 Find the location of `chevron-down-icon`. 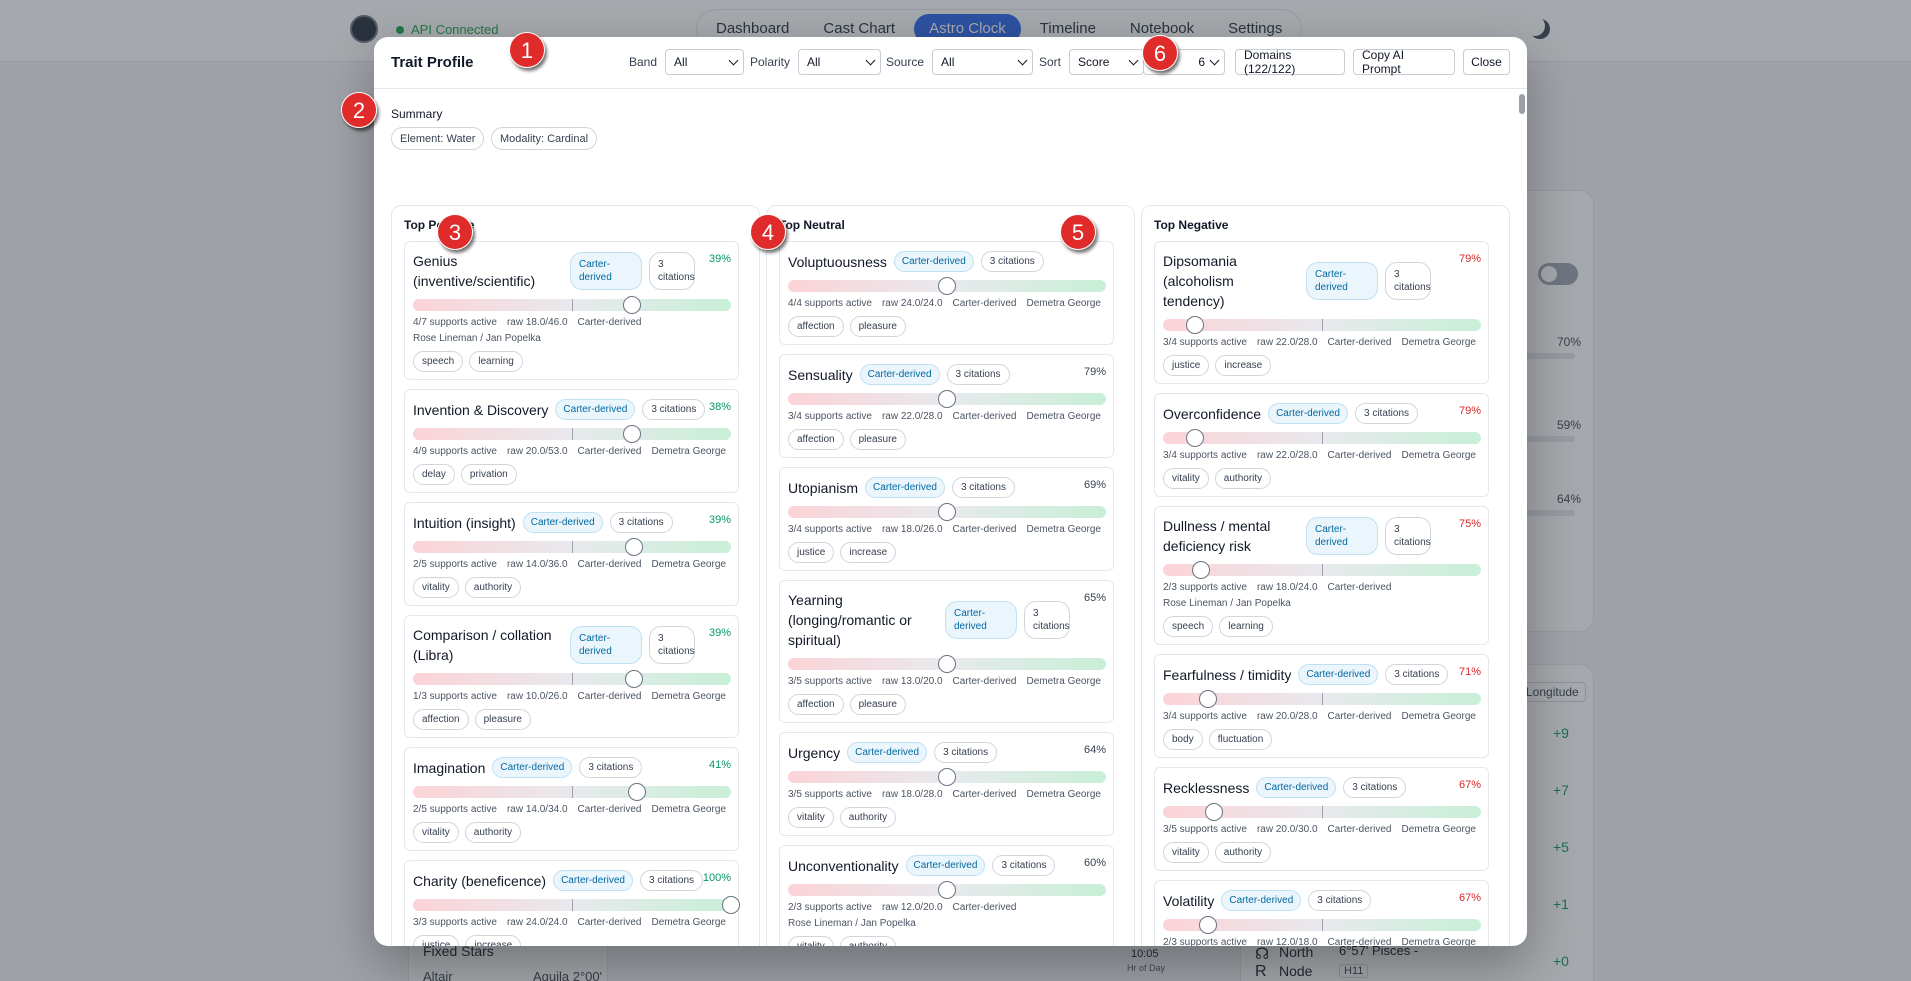

chevron-down-icon is located at coordinates (870, 60).